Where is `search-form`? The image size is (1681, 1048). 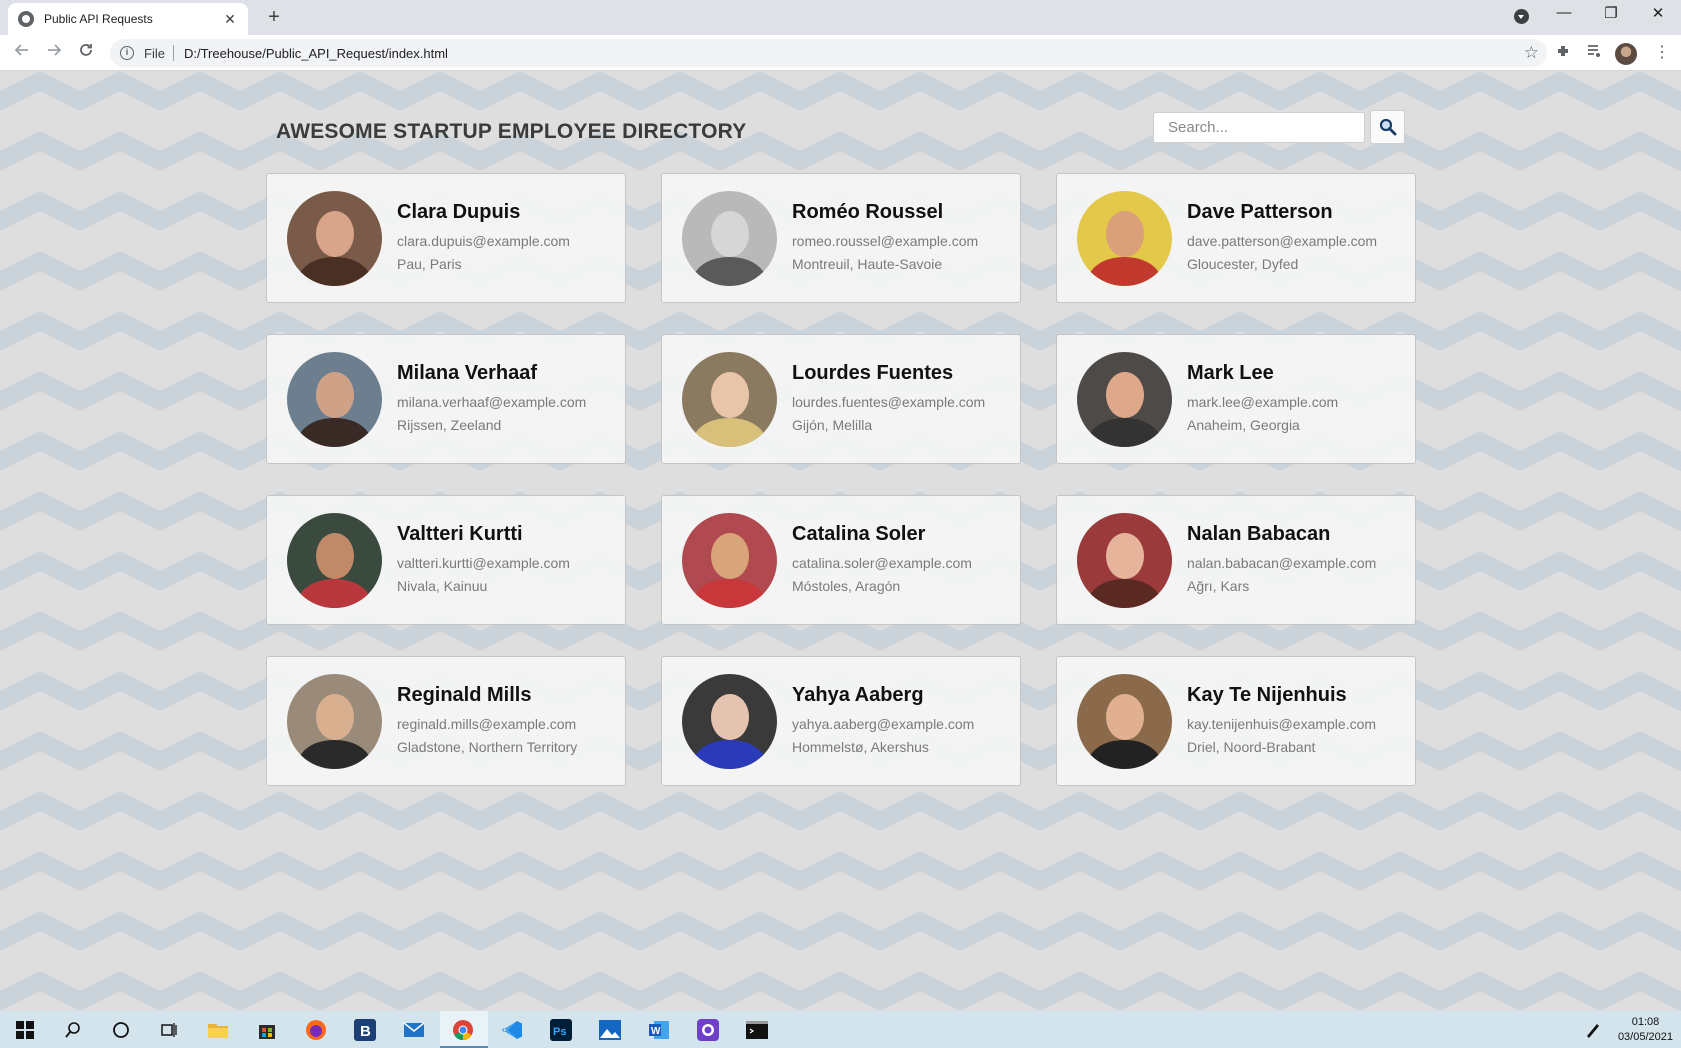
search-form is located at coordinates (1279, 127).